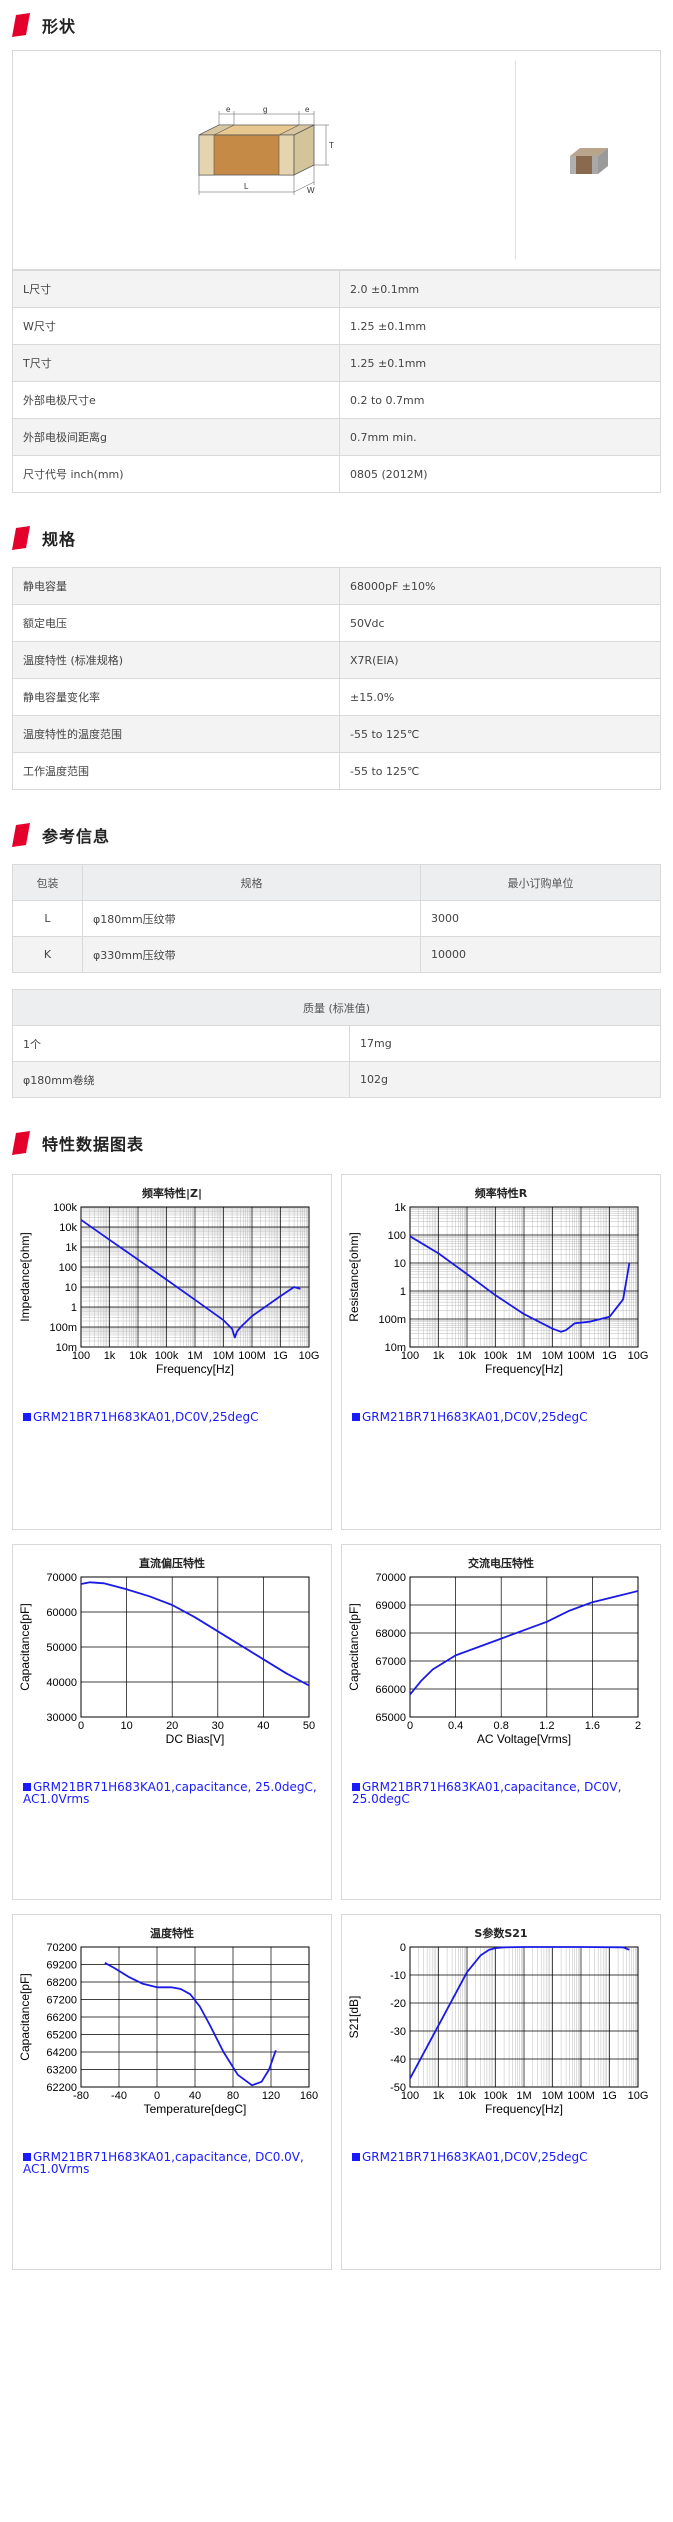  Describe the element at coordinates (500, 474) in the screenshot. I see `row-value: 0805 (2012M)` at that location.